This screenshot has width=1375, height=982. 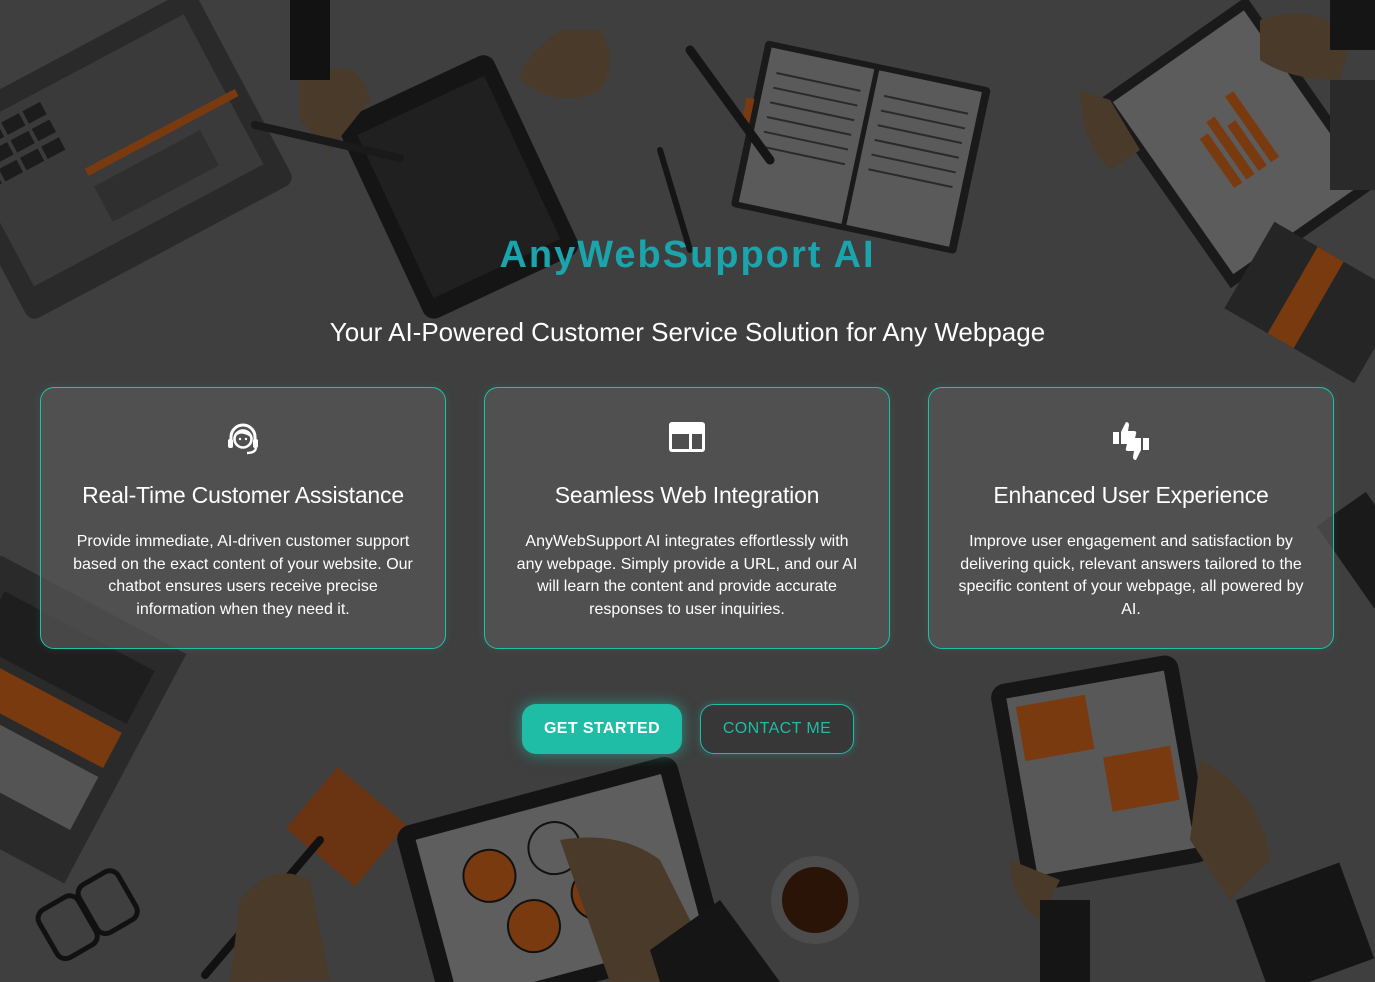 What do you see at coordinates (243, 438) in the screenshot?
I see `headset-support-icon` at bounding box center [243, 438].